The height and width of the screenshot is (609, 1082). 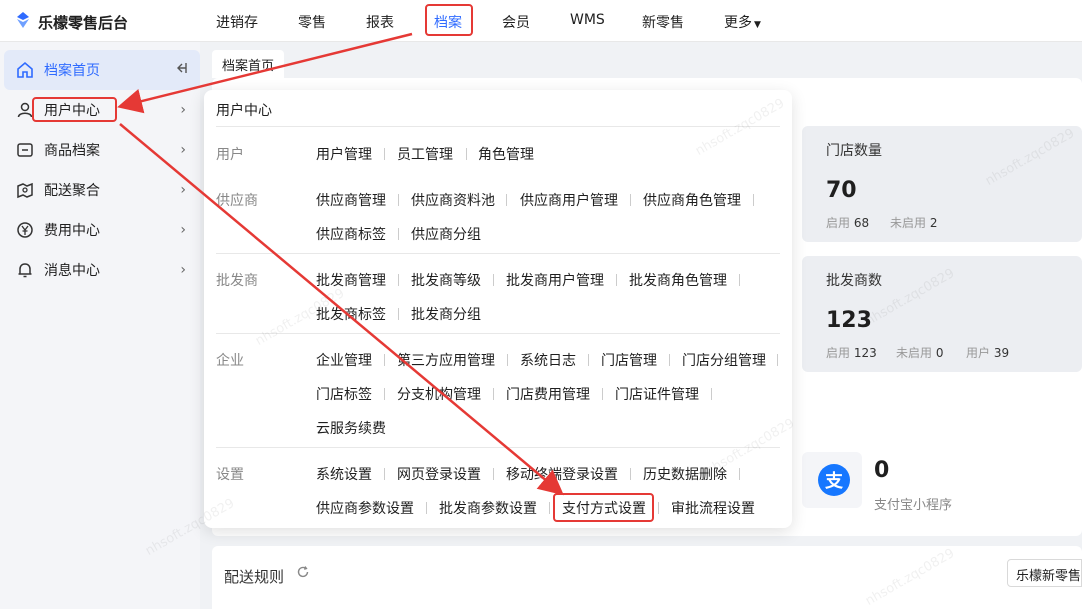 I want to click on refresh-icon, so click(x=303, y=574).